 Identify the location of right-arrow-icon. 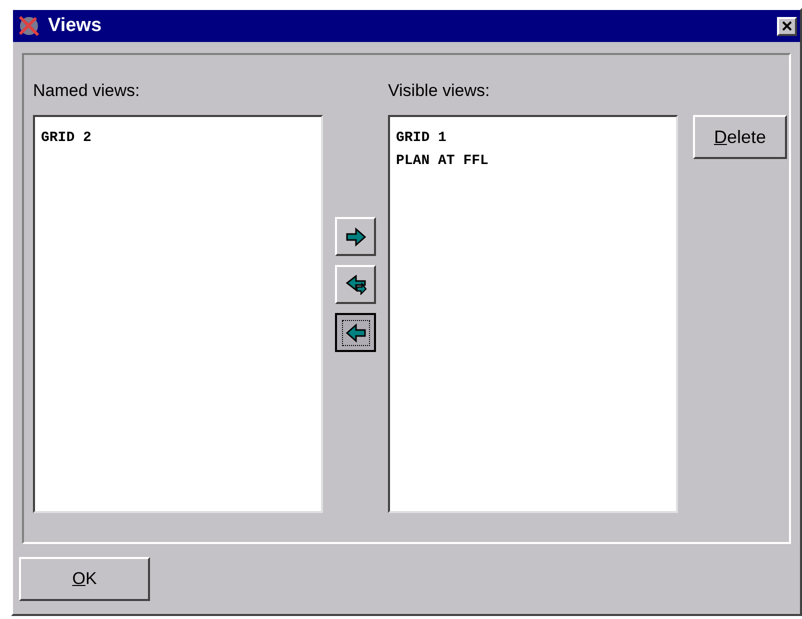
(355, 236).